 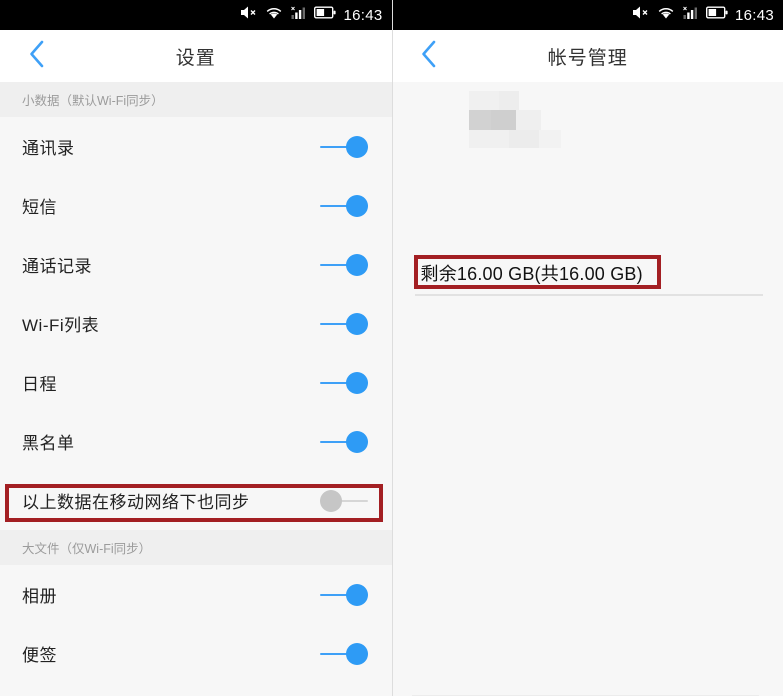 What do you see at coordinates (343, 146) in the screenshot?
I see `toggle-contacts` at bounding box center [343, 146].